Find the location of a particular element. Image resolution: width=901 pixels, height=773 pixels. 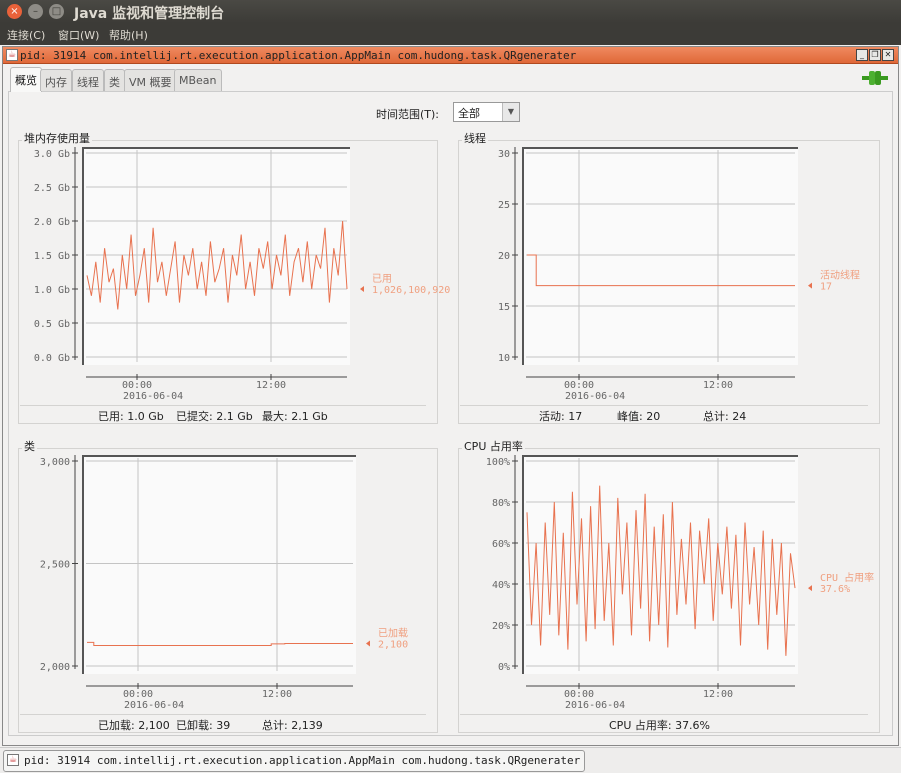

connection-status-icon is located at coordinates (875, 78).